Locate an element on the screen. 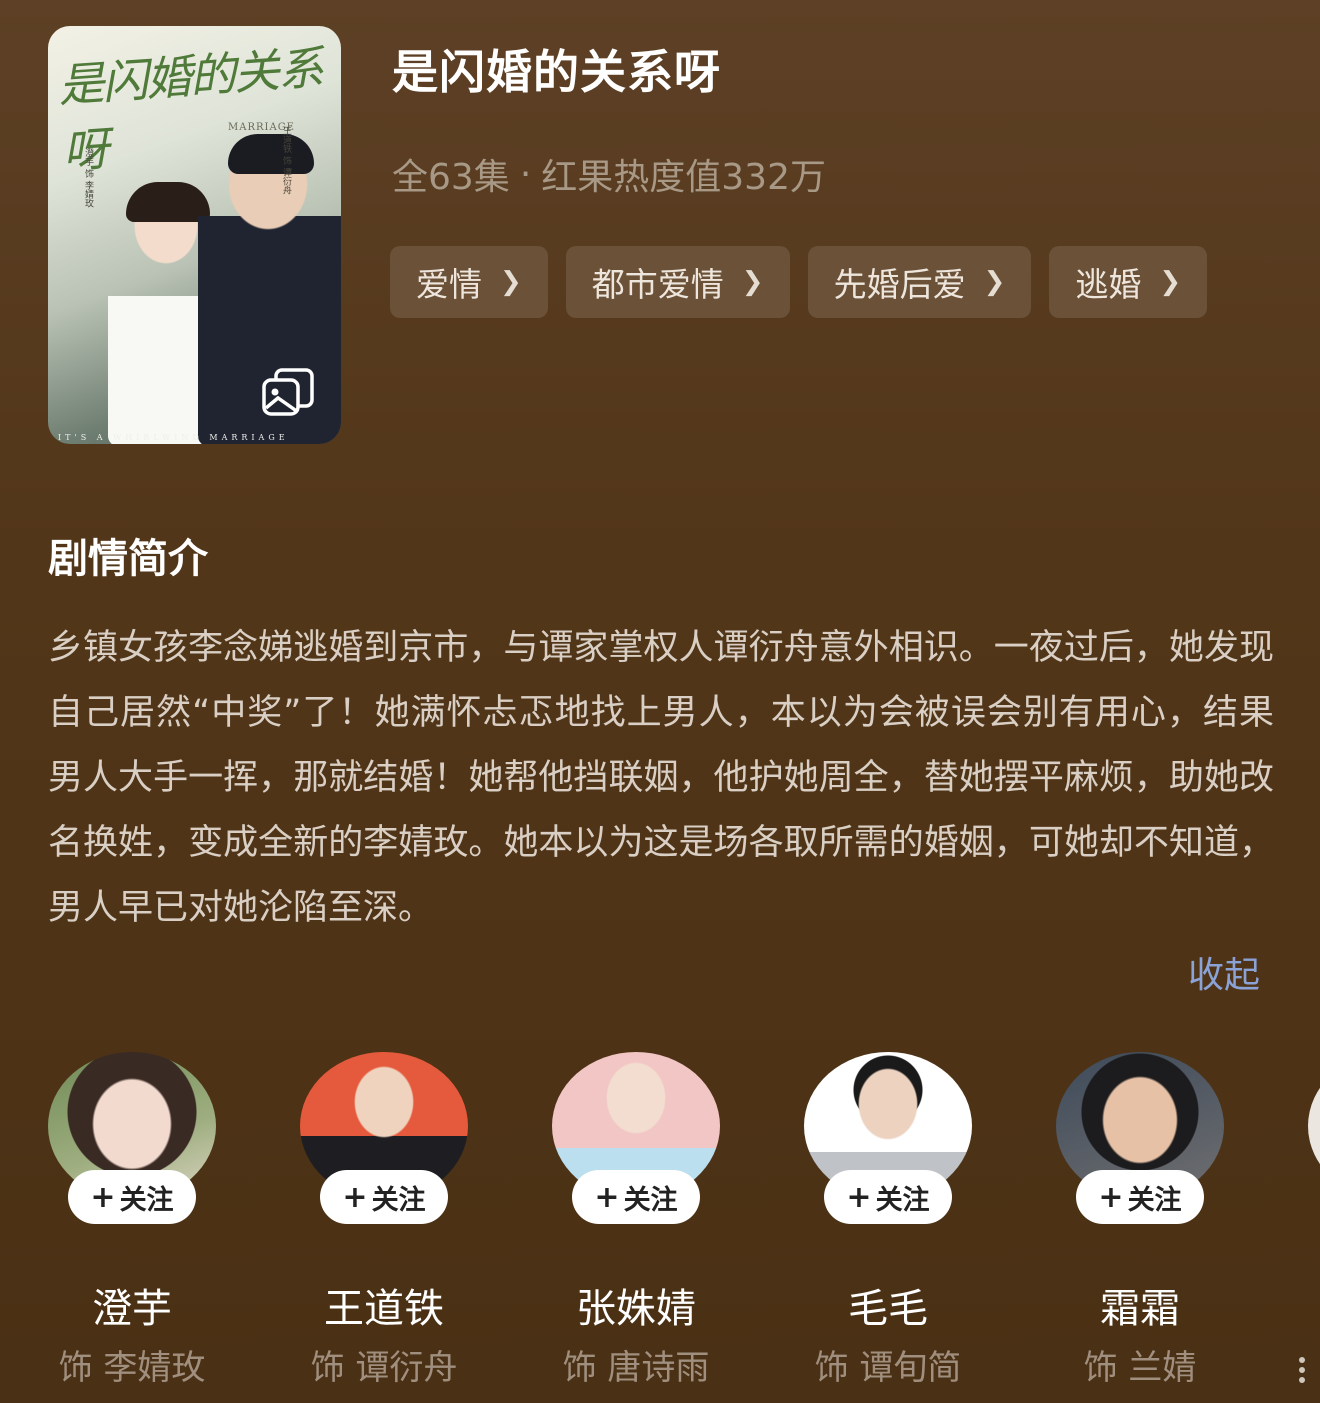  tag-runaway-bride: 逃婚 ❯ is located at coordinates (1128, 282).